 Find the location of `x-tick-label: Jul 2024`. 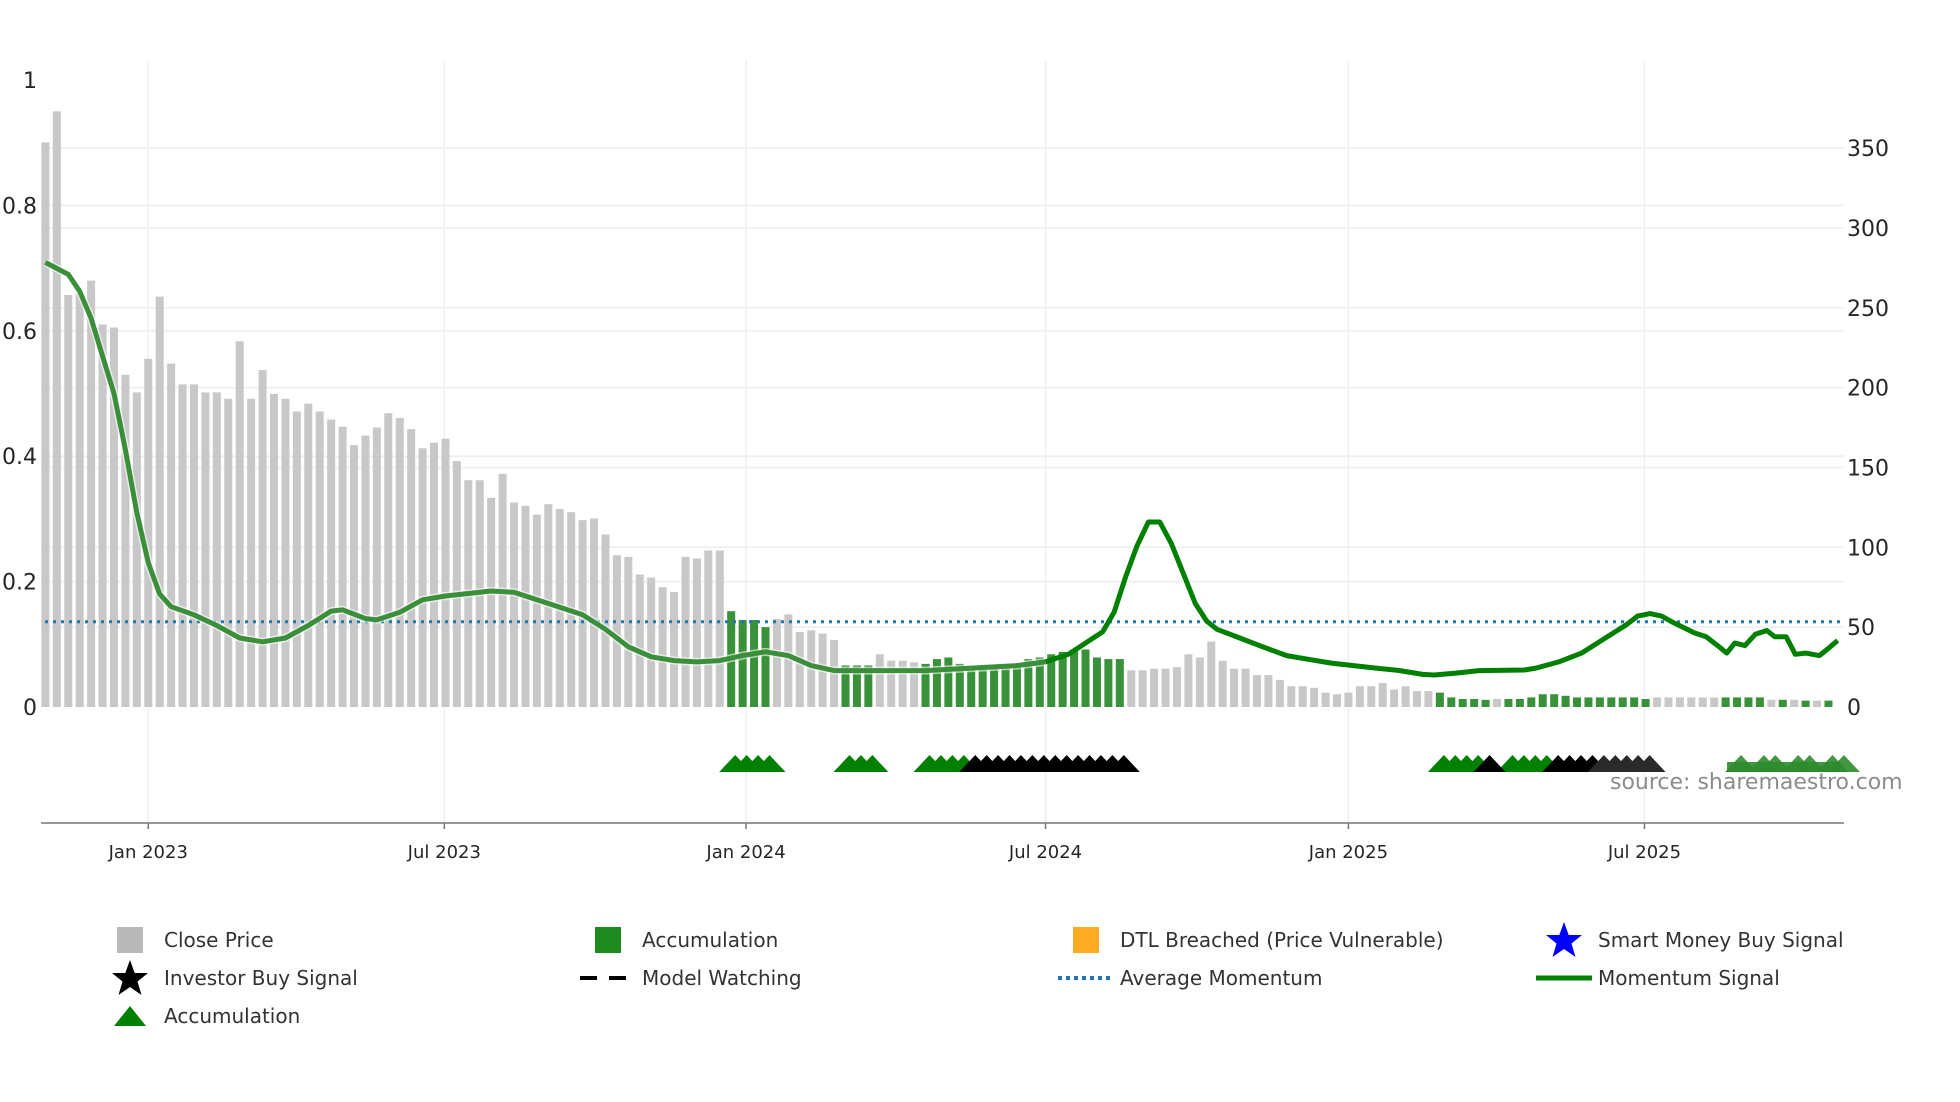

x-tick-label: Jul 2024 is located at coordinates (1045, 852).